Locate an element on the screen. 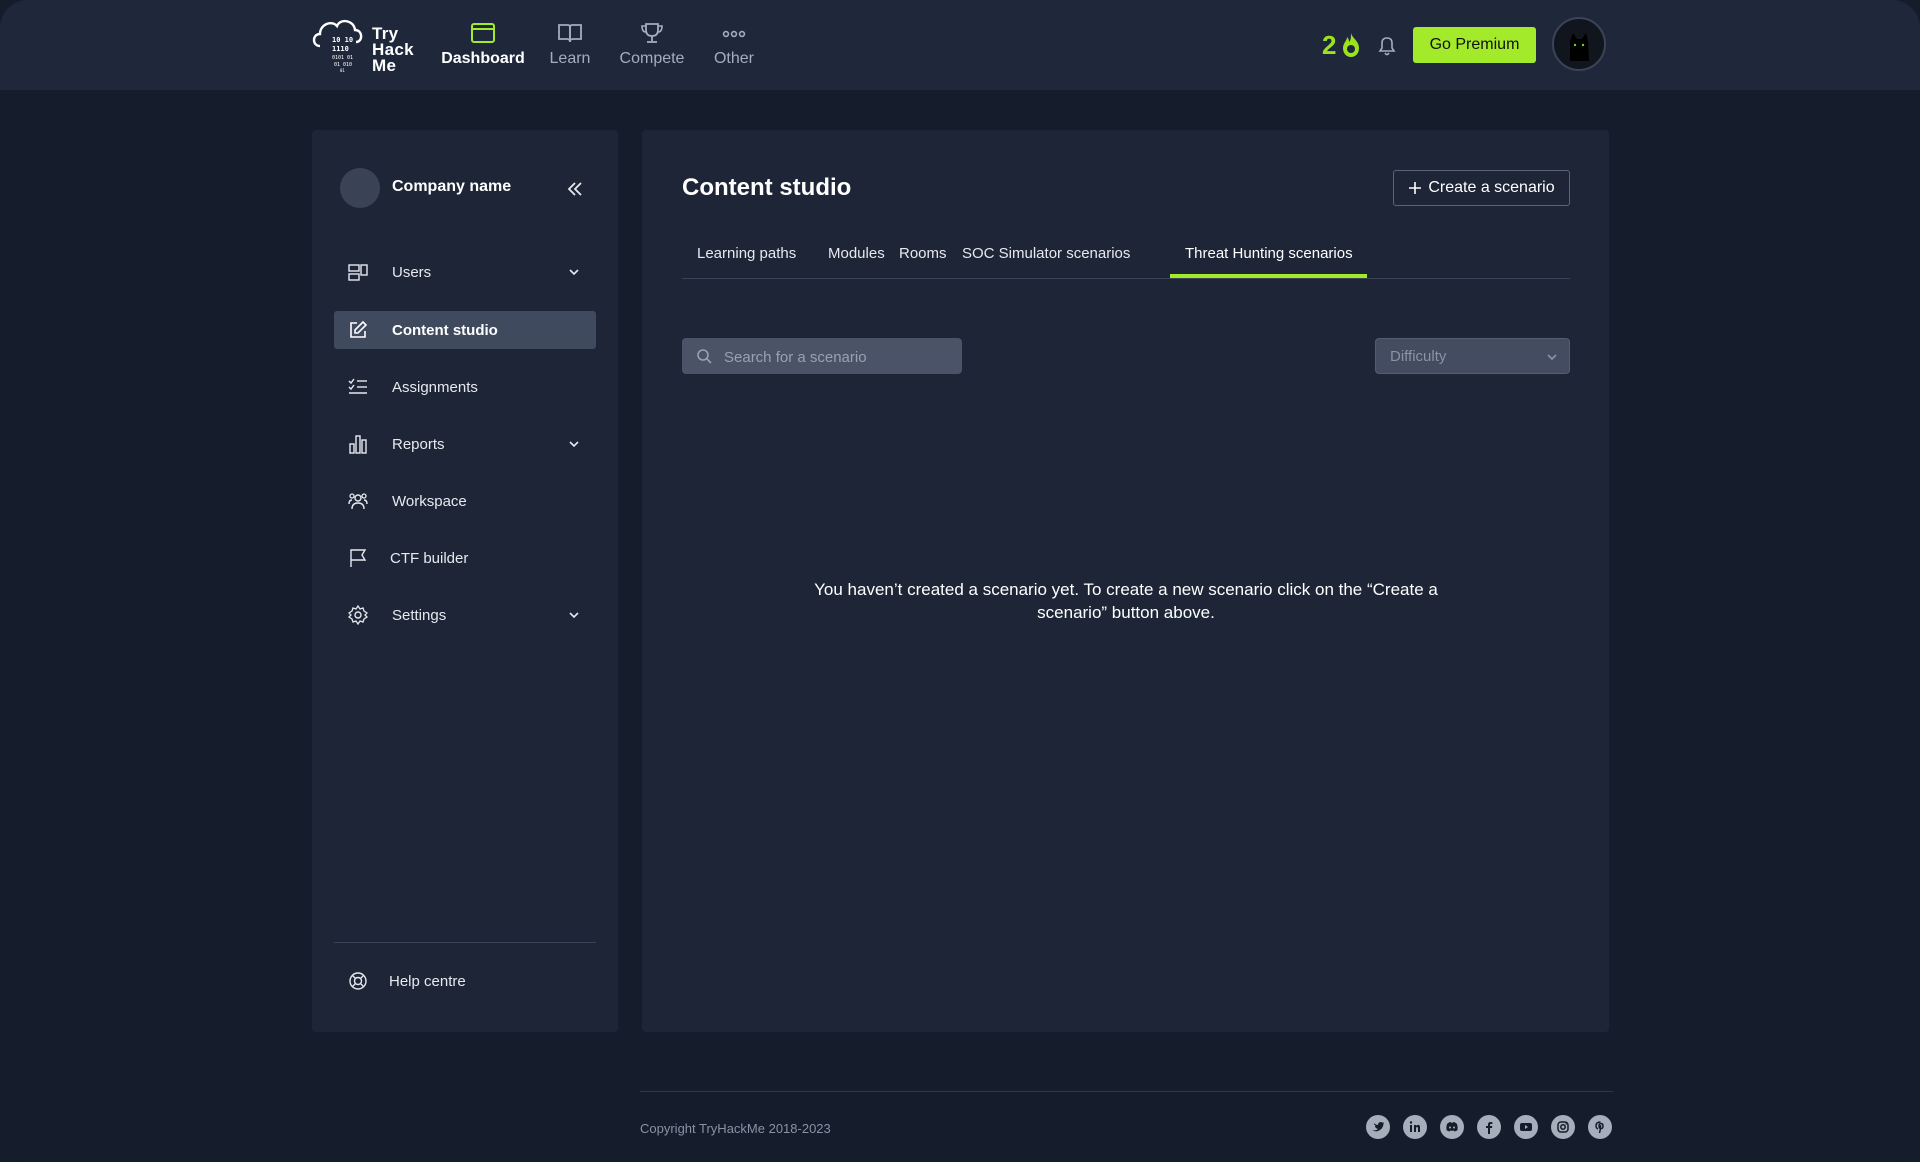 Image resolution: width=1920 pixels, height=1162 pixels. flame-icon is located at coordinates (1351, 45).